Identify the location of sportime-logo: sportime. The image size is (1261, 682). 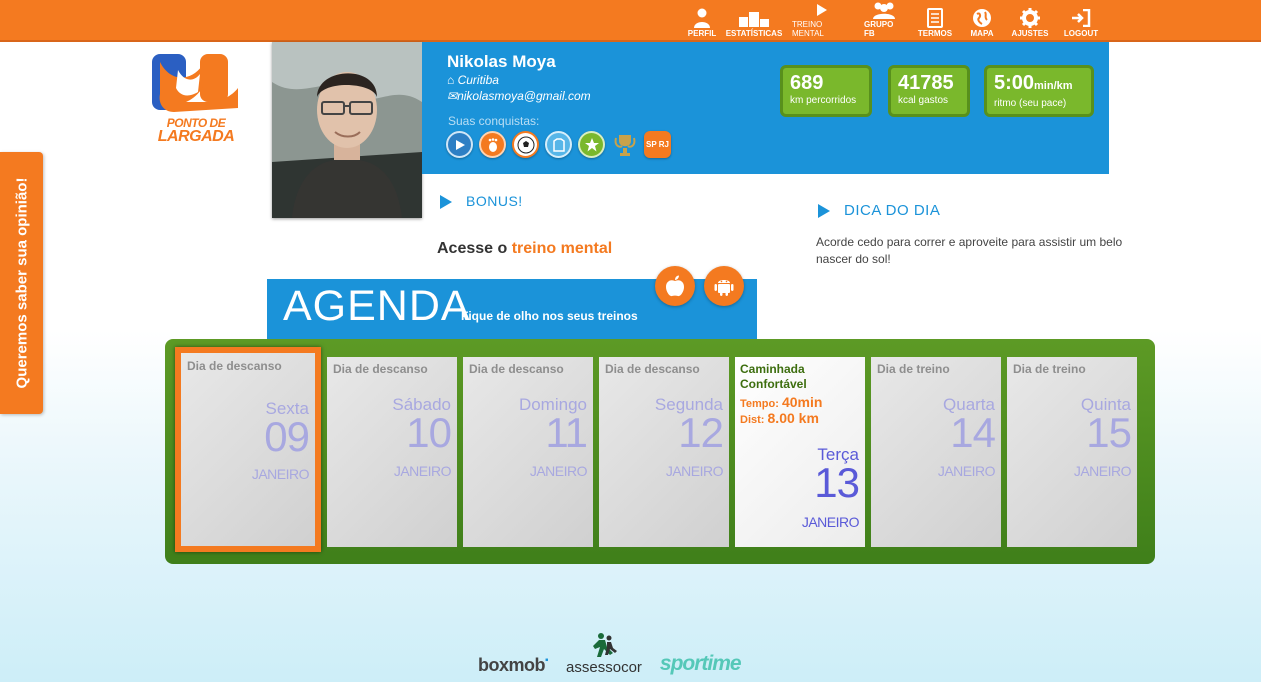
(700, 664).